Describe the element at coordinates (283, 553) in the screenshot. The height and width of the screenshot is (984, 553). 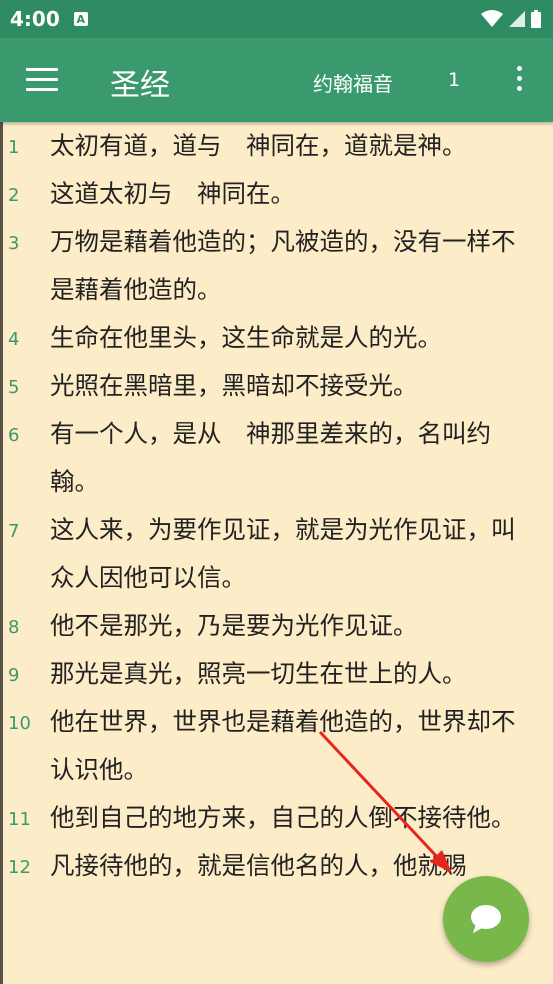
I see `verse-text: 这人来，为要作见证，就是为光作见证，叫众人因他可以信。` at that location.